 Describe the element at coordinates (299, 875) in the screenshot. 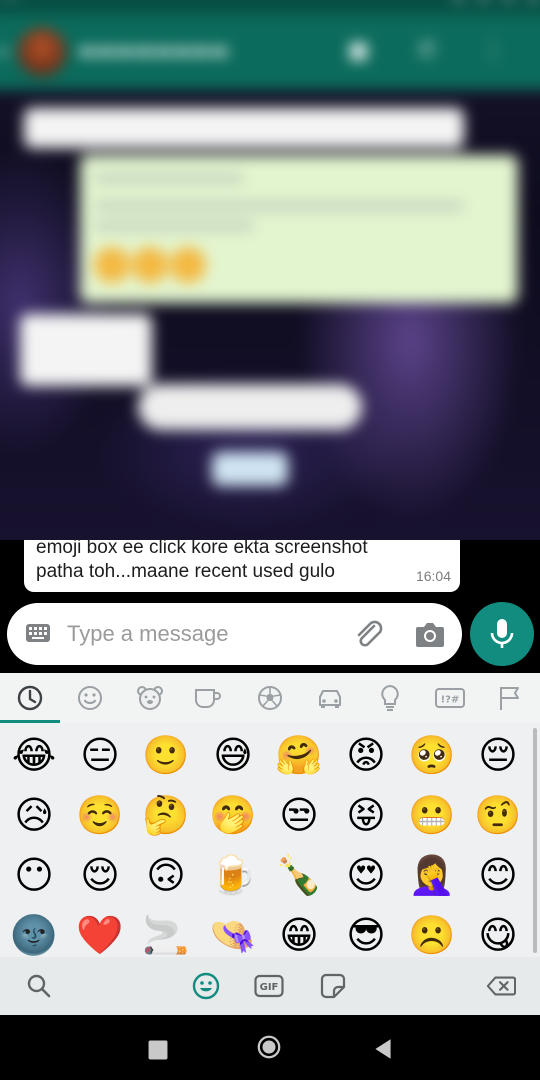

I see `emoji-key: 🍾` at that location.